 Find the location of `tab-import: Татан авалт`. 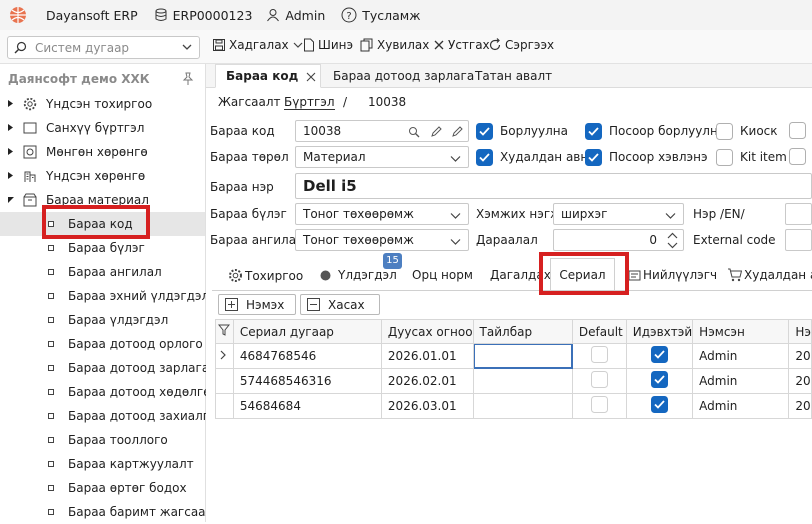

tab-import: Татан авалт is located at coordinates (513, 76).